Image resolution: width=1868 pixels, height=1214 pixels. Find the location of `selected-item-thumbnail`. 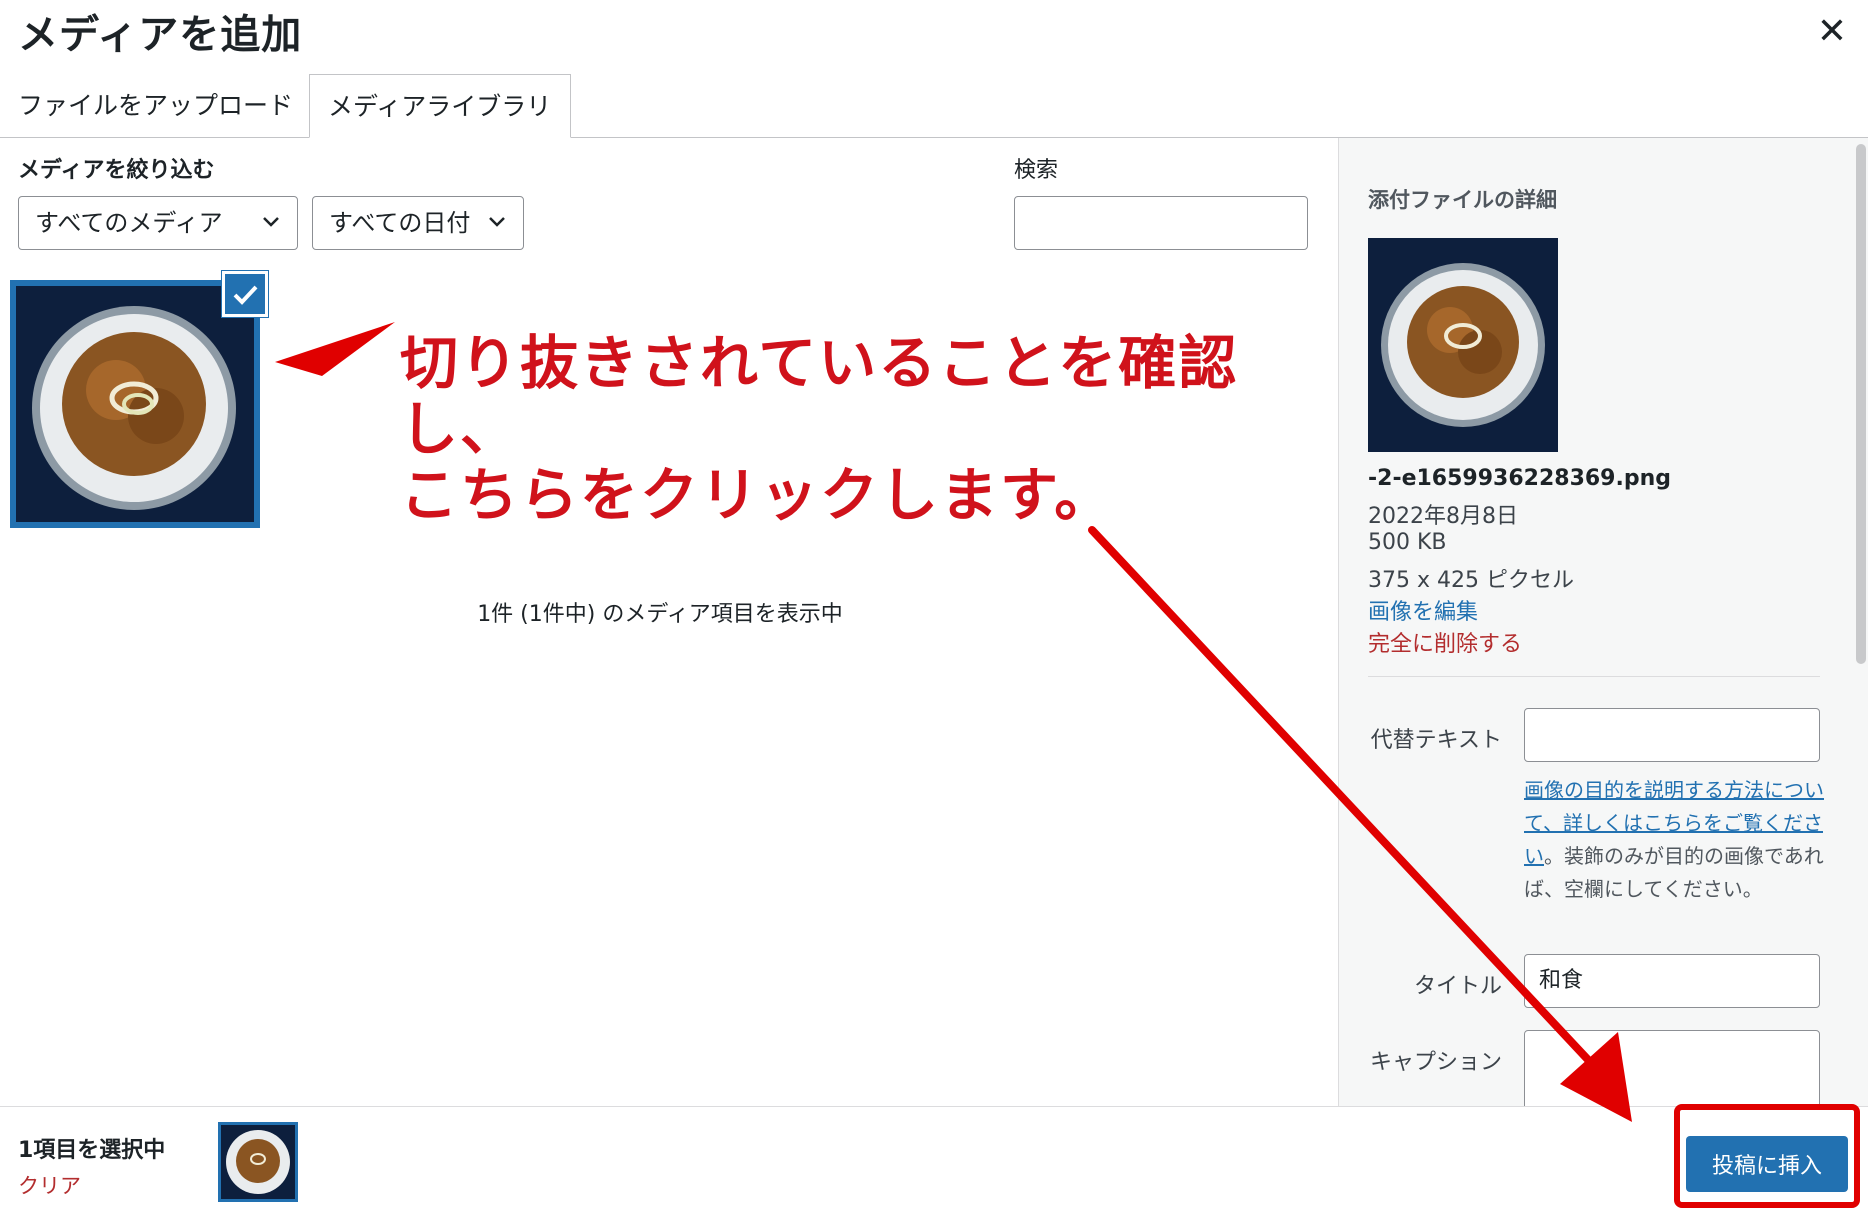

selected-item-thumbnail is located at coordinates (258, 1162).